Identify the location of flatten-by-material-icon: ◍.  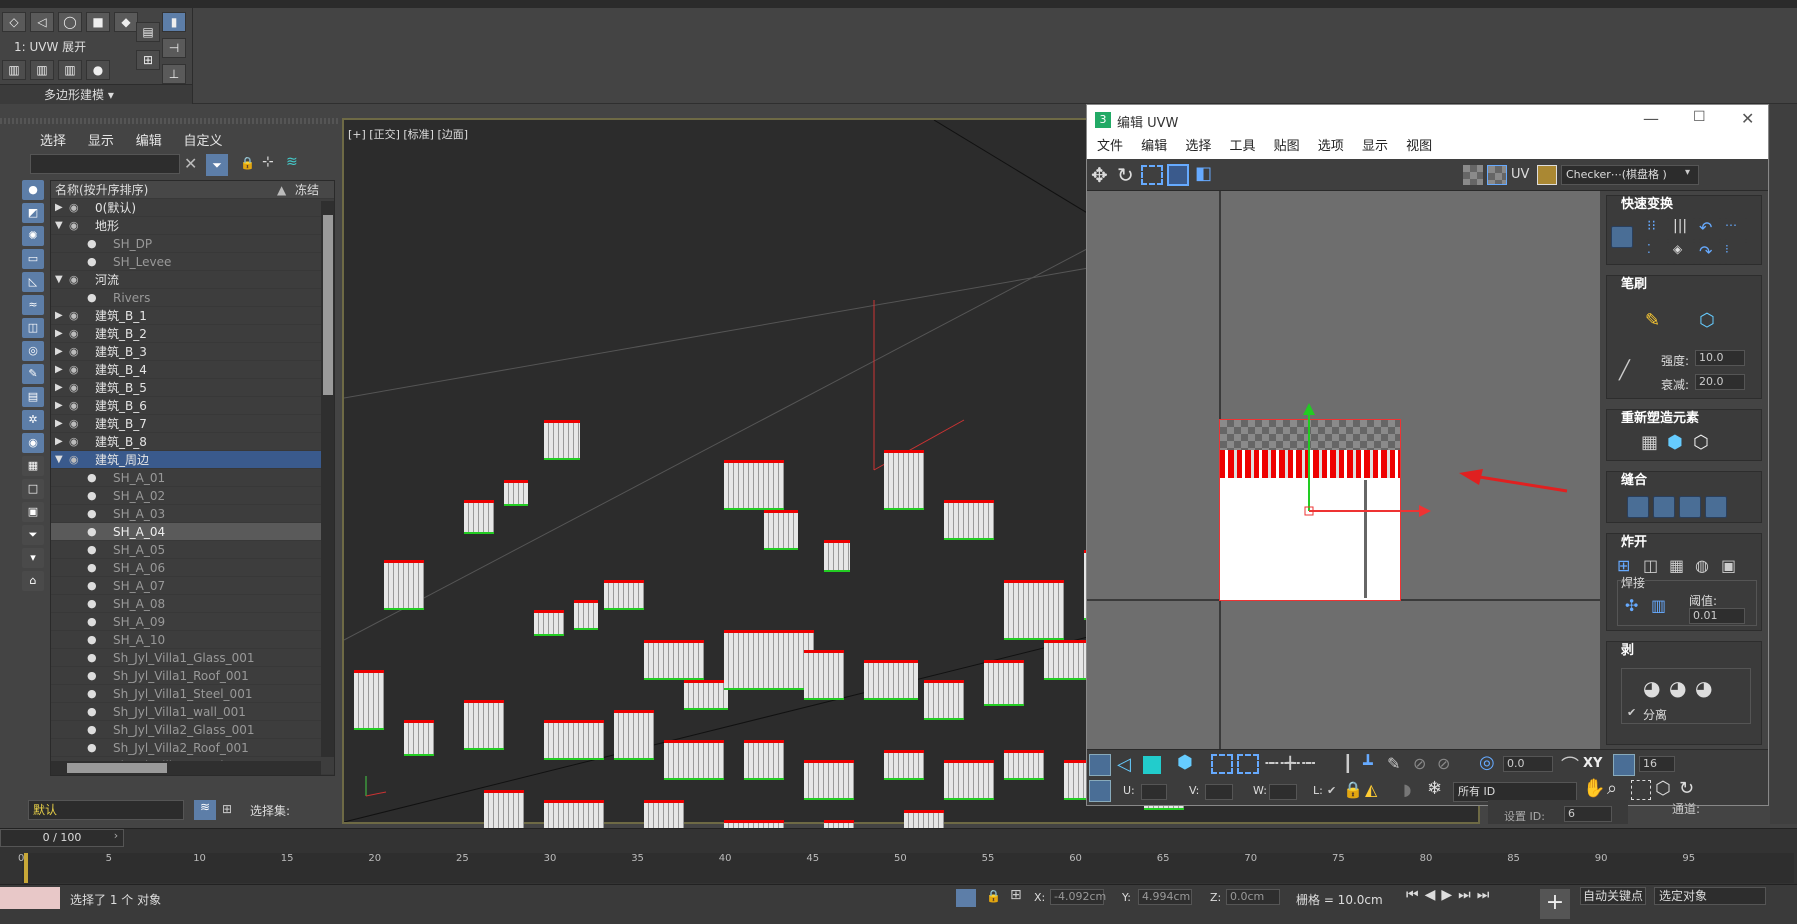
(1702, 565).